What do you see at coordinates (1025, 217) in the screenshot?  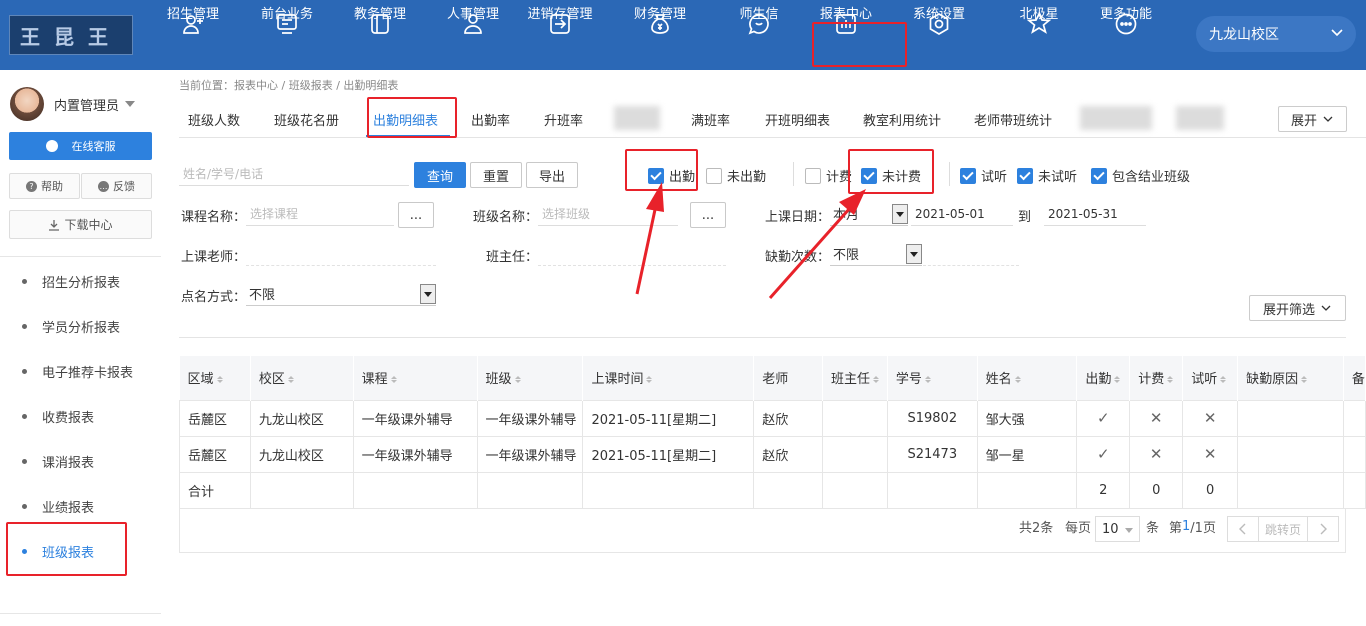 I see `date-separator: 到` at bounding box center [1025, 217].